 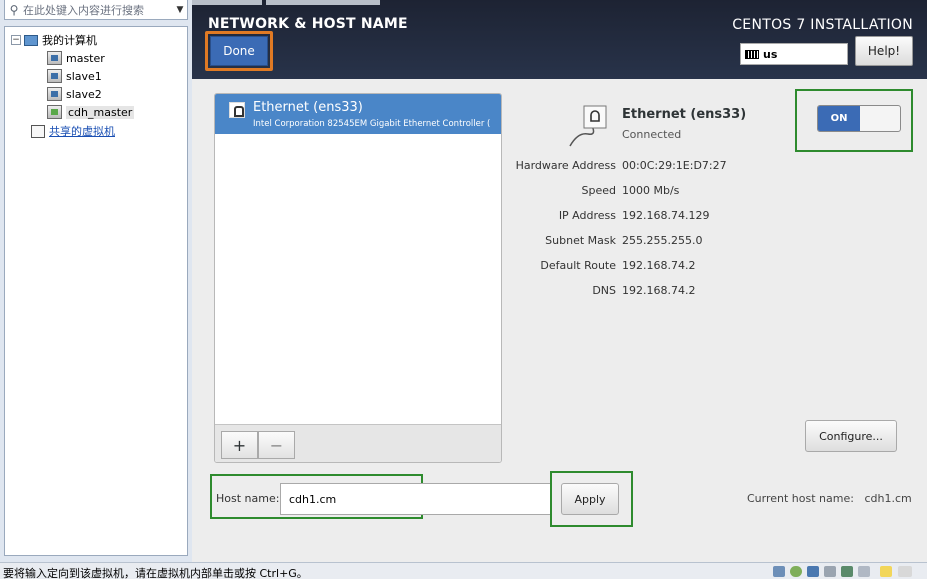 What do you see at coordinates (752, 54) in the screenshot?
I see `keyboard-icon` at bounding box center [752, 54].